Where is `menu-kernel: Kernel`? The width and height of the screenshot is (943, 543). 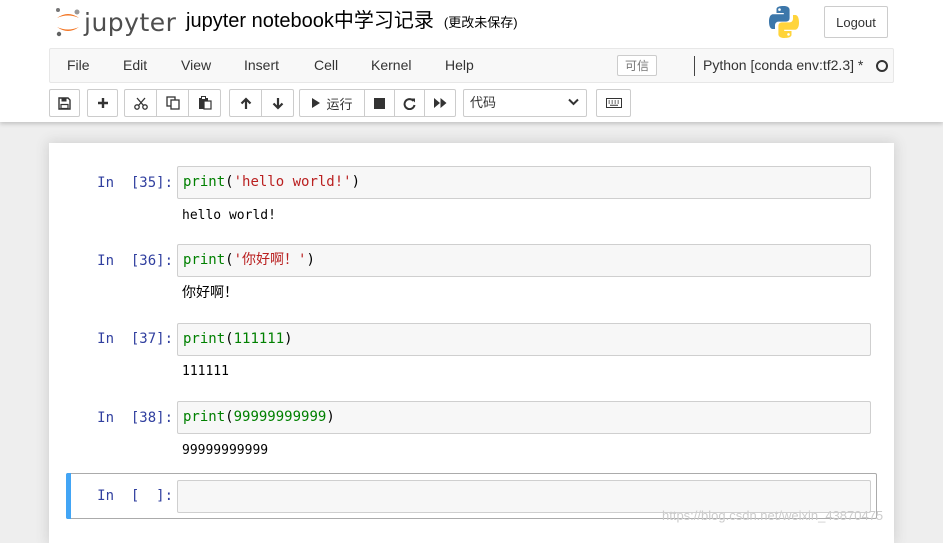
menu-kernel: Kernel is located at coordinates (391, 65).